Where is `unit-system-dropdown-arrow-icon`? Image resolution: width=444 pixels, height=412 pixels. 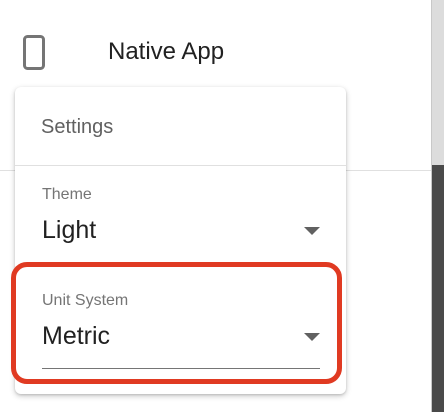 unit-system-dropdown-arrow-icon is located at coordinates (312, 337).